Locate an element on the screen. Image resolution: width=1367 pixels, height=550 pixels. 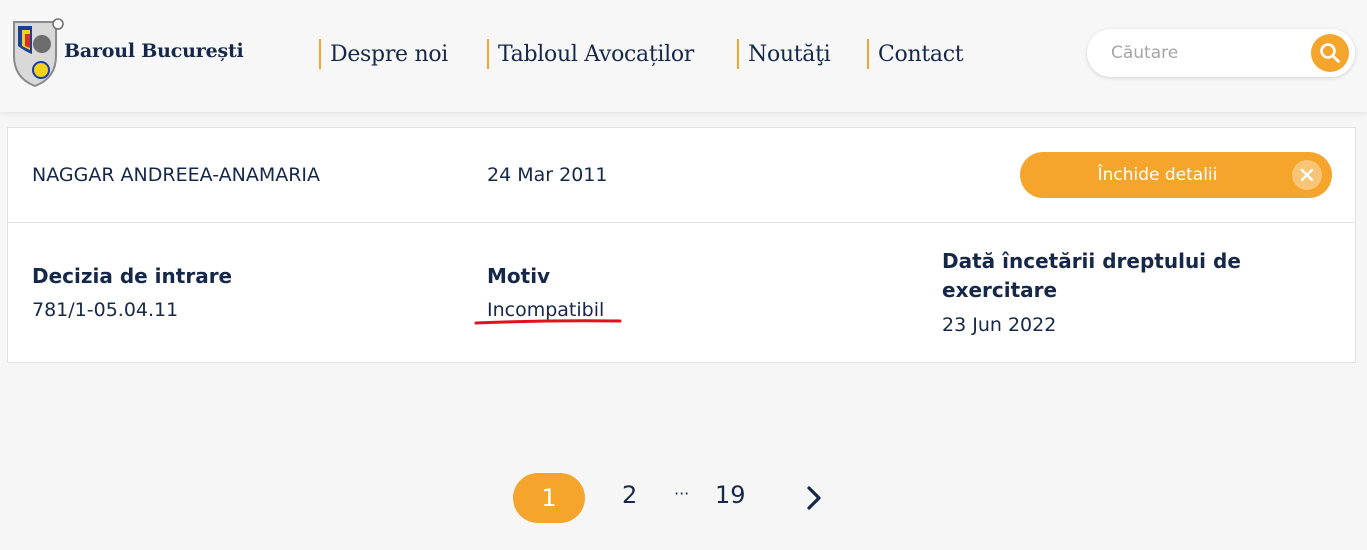
search-button is located at coordinates (1330, 53).